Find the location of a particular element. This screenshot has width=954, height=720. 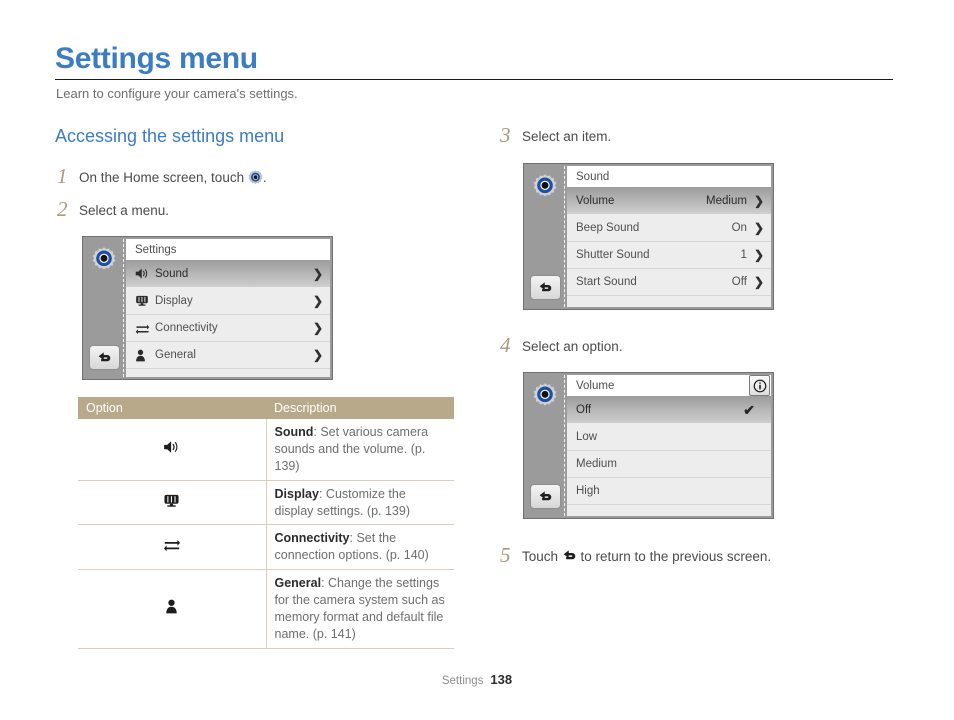

sound-row-label: Beep Sound is located at coordinates (608, 227).